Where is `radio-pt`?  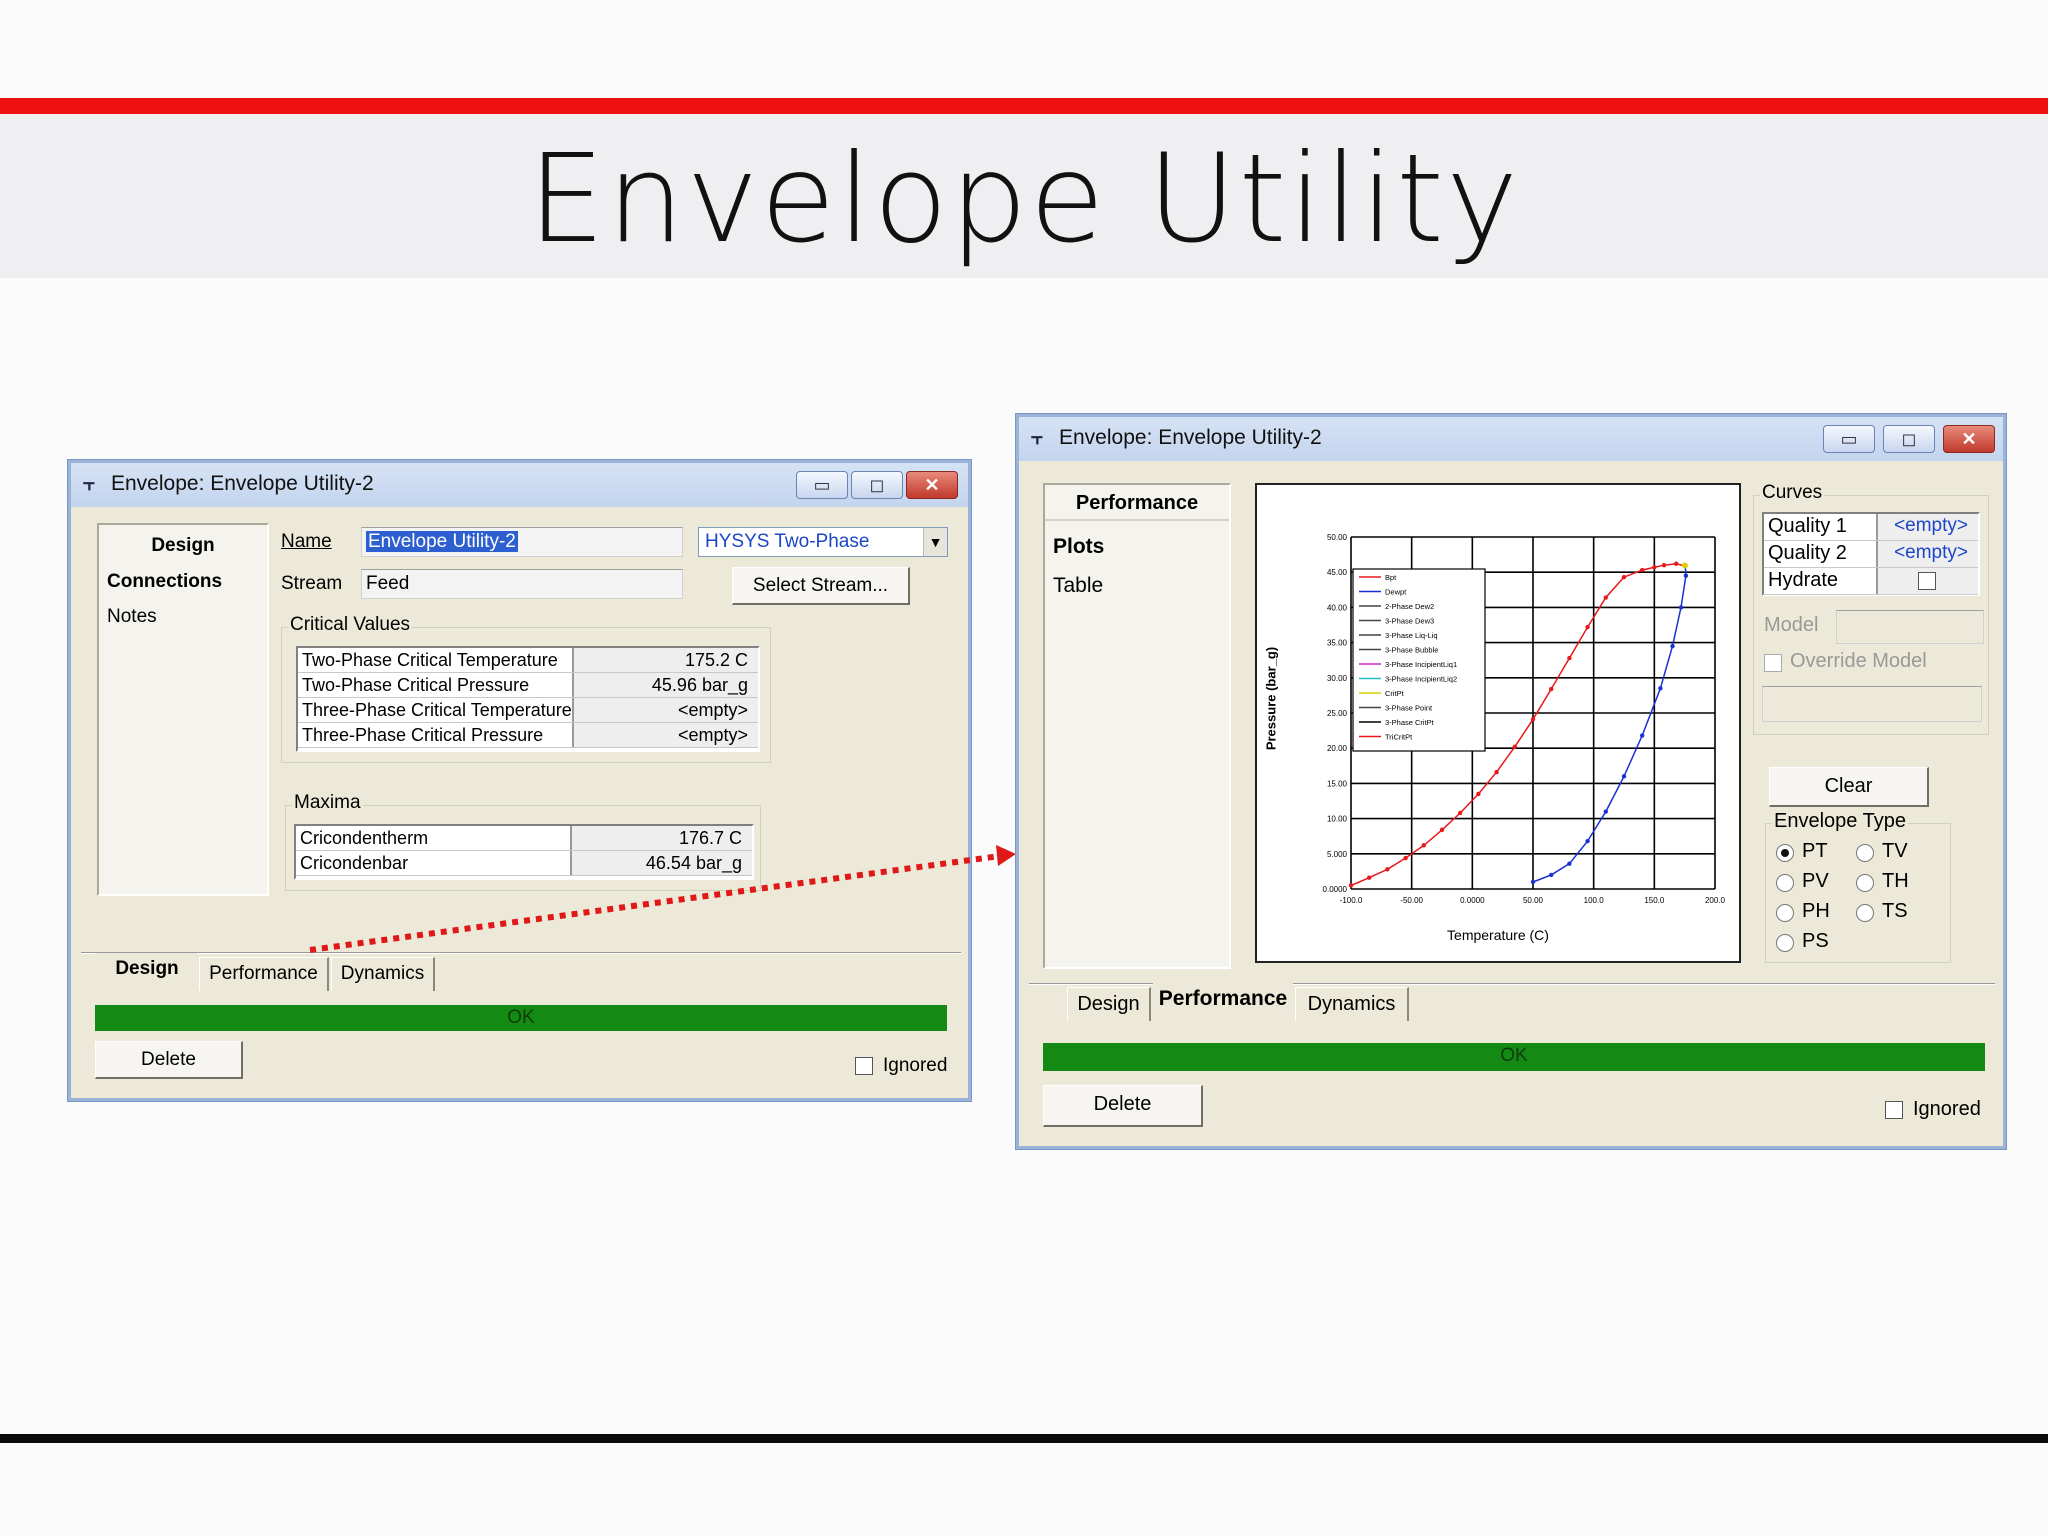 radio-pt is located at coordinates (1785, 853).